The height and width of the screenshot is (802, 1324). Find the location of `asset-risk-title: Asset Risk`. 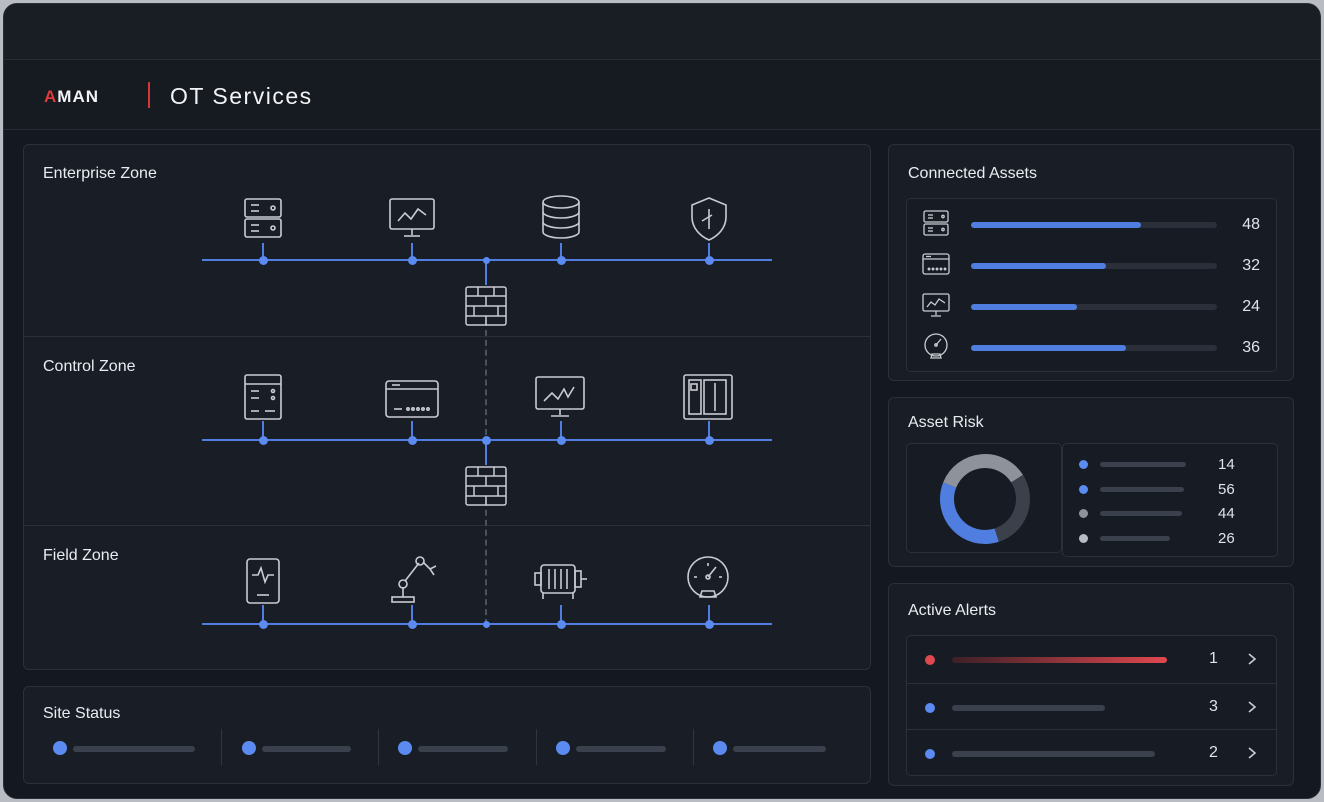

asset-risk-title: Asset Risk is located at coordinates (946, 422).